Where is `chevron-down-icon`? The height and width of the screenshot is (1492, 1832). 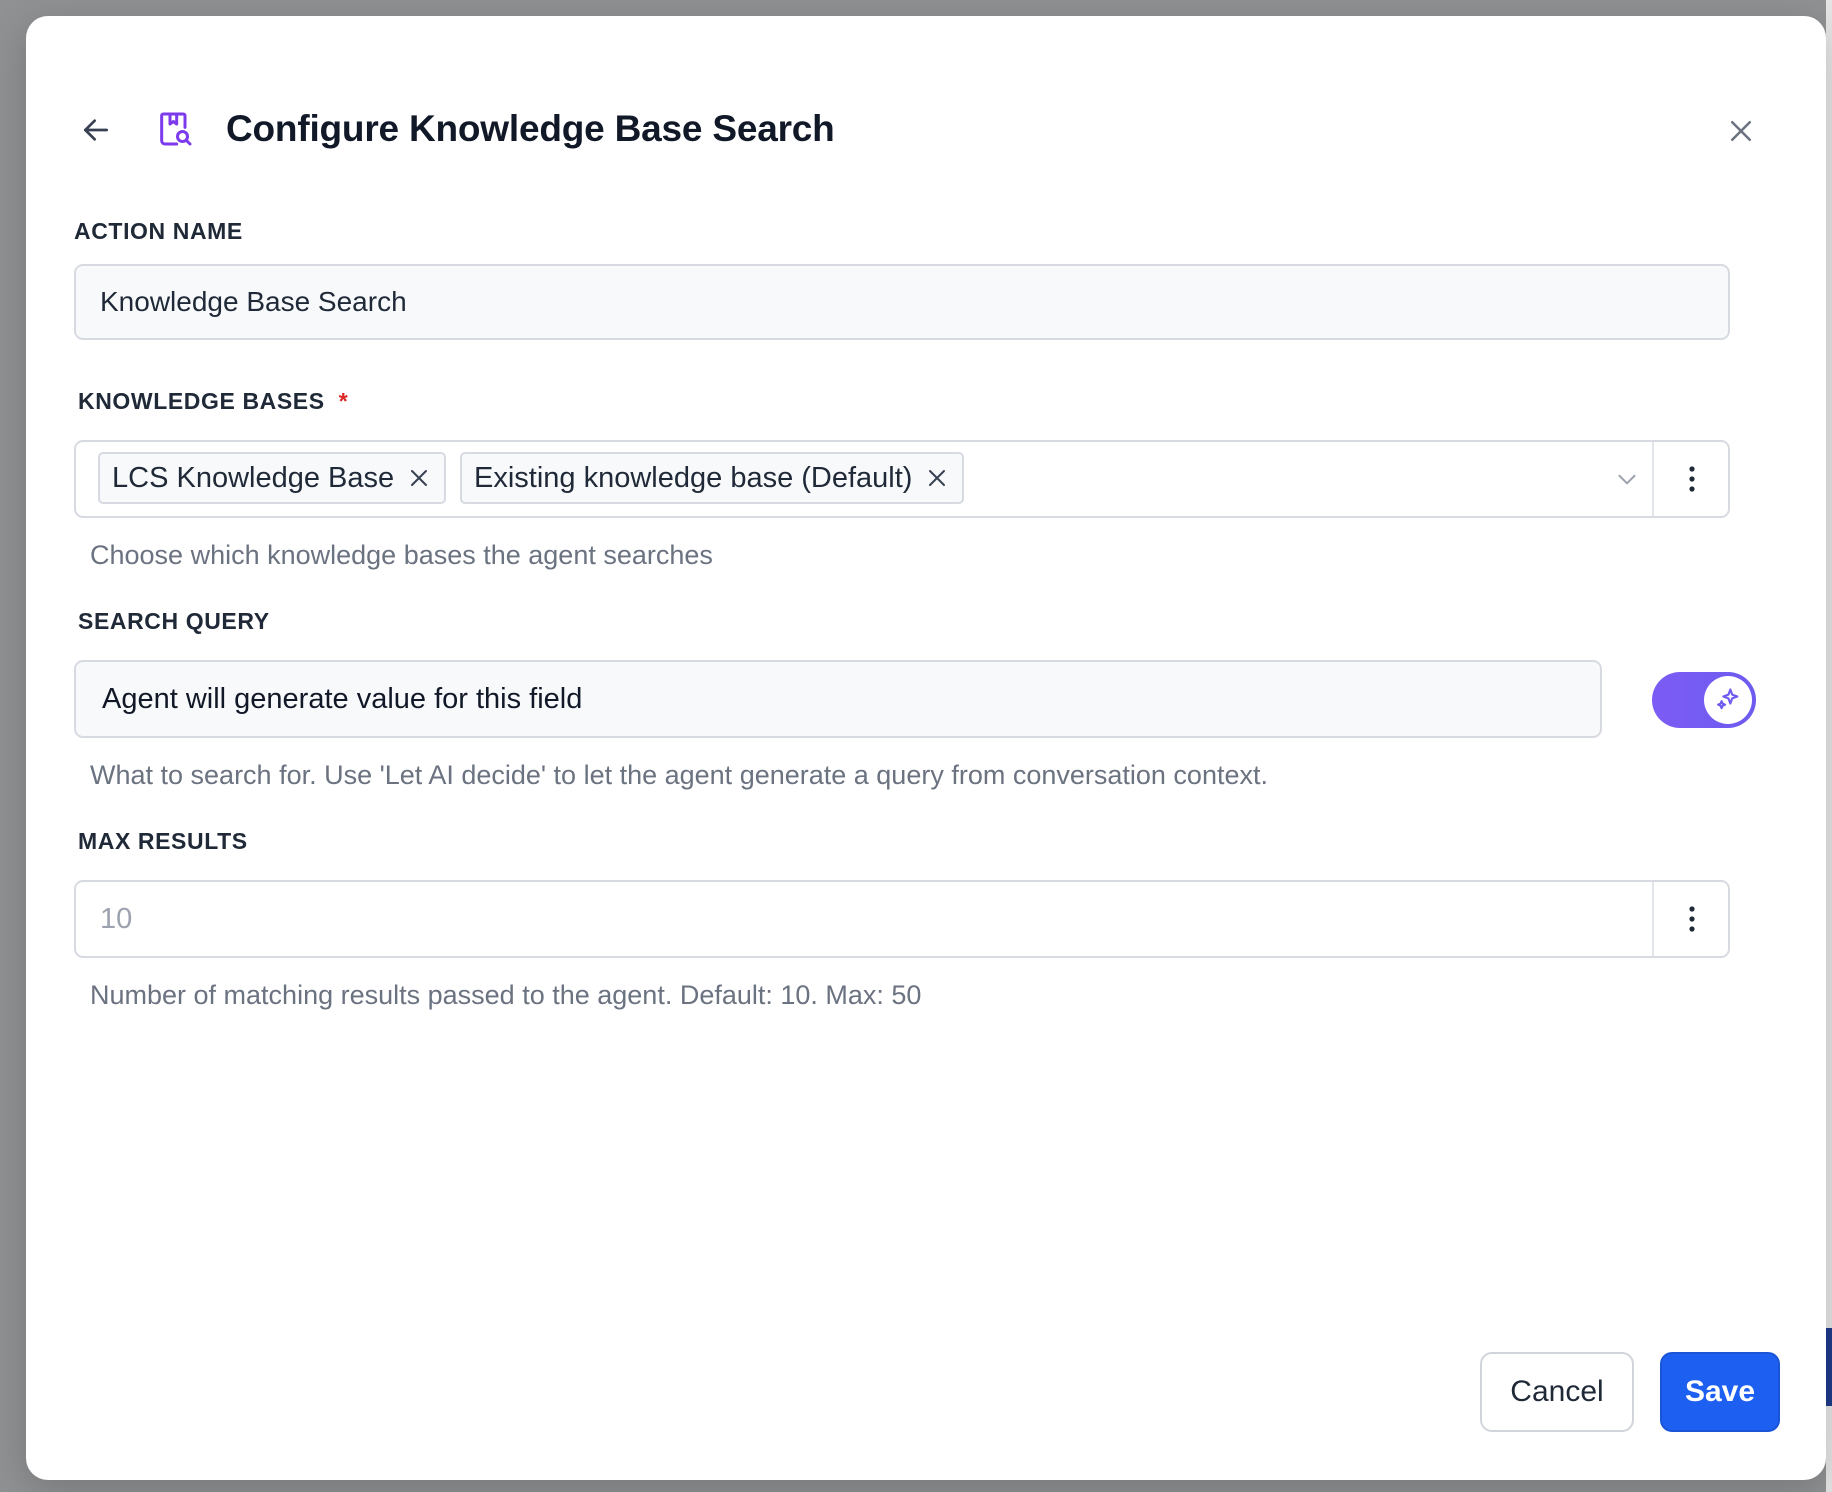
chevron-down-icon is located at coordinates (1627, 479).